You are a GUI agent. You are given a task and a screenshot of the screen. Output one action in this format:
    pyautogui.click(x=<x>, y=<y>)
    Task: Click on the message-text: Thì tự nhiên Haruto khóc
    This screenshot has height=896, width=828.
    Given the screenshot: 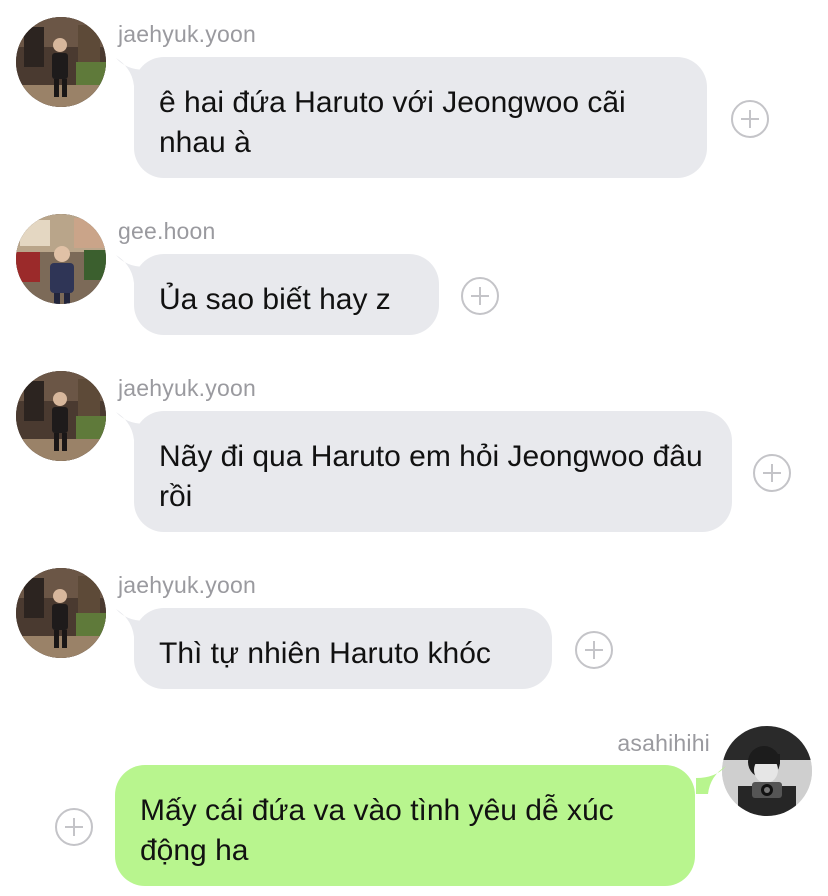 What is the action you would take?
    pyautogui.click(x=325, y=653)
    